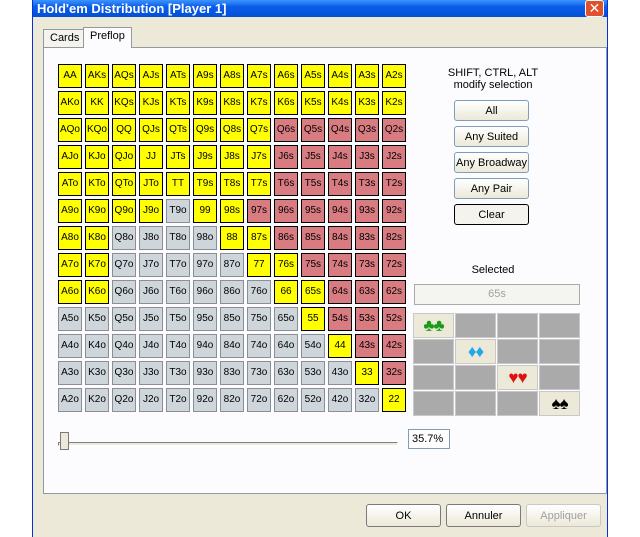 This screenshot has width=640, height=537. I want to click on hand-cell: Q7s, so click(259, 130).